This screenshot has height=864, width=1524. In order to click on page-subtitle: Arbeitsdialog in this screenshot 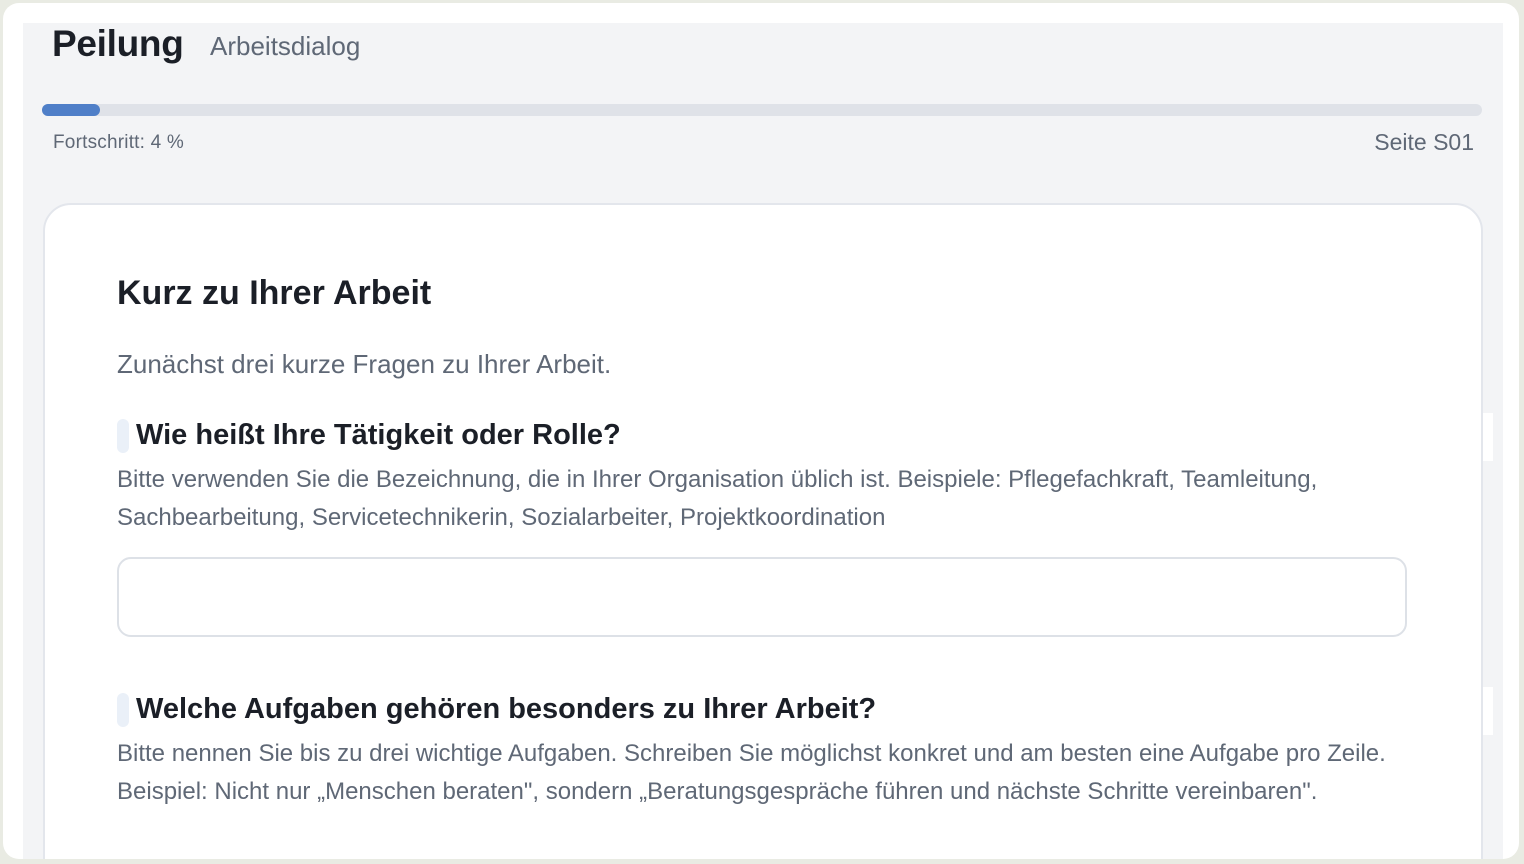, I will do `click(285, 46)`.